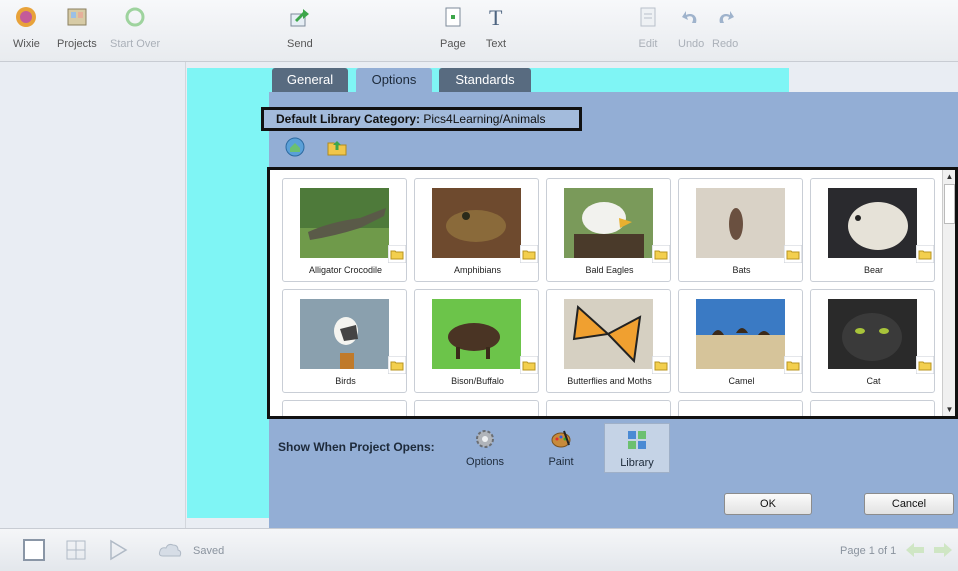 Image resolution: width=958 pixels, height=571 pixels. What do you see at coordinates (691, 28) in the screenshot?
I see `undo-button: Undo` at bounding box center [691, 28].